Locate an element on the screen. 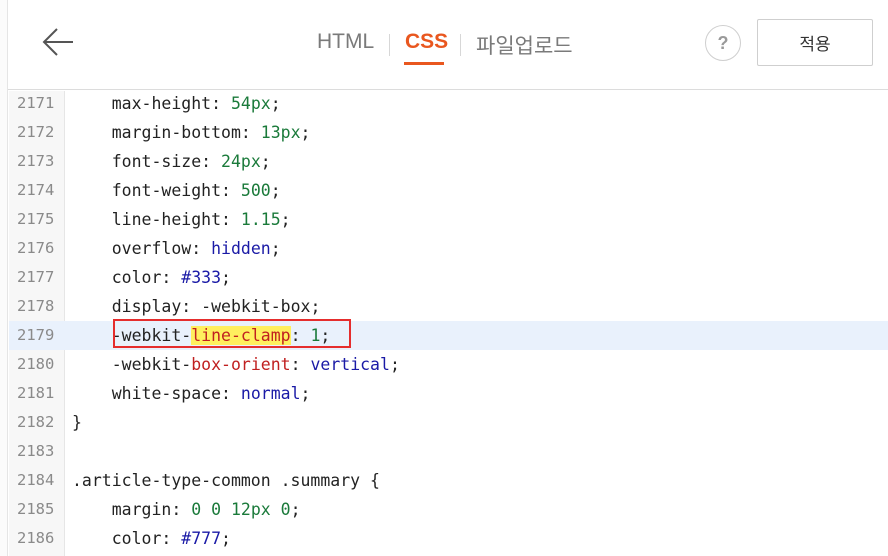 The height and width of the screenshot is (556, 888). line-number: 2173 is located at coordinates (36, 161).